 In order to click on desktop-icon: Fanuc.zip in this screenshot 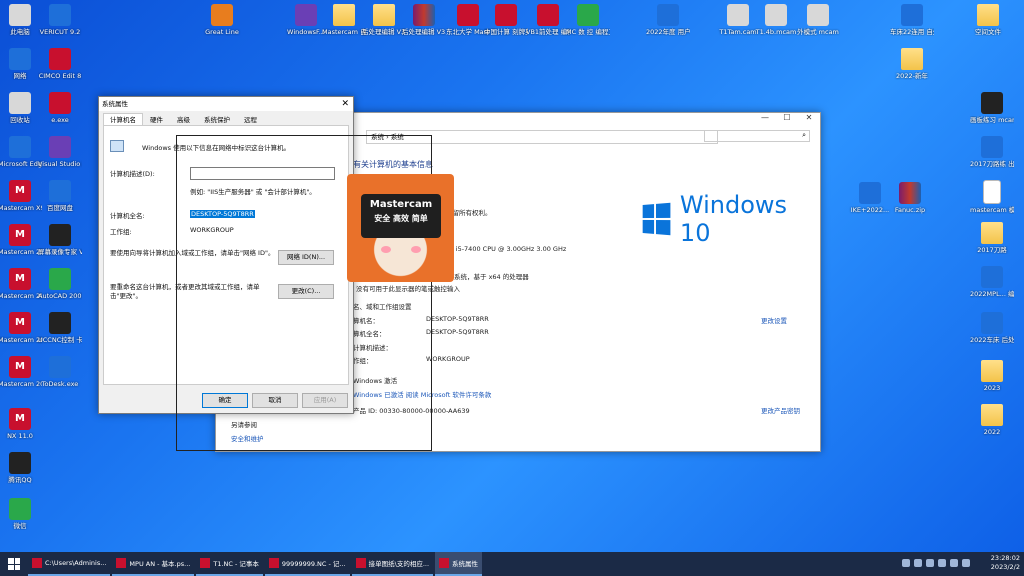, I will do `click(910, 198)`.